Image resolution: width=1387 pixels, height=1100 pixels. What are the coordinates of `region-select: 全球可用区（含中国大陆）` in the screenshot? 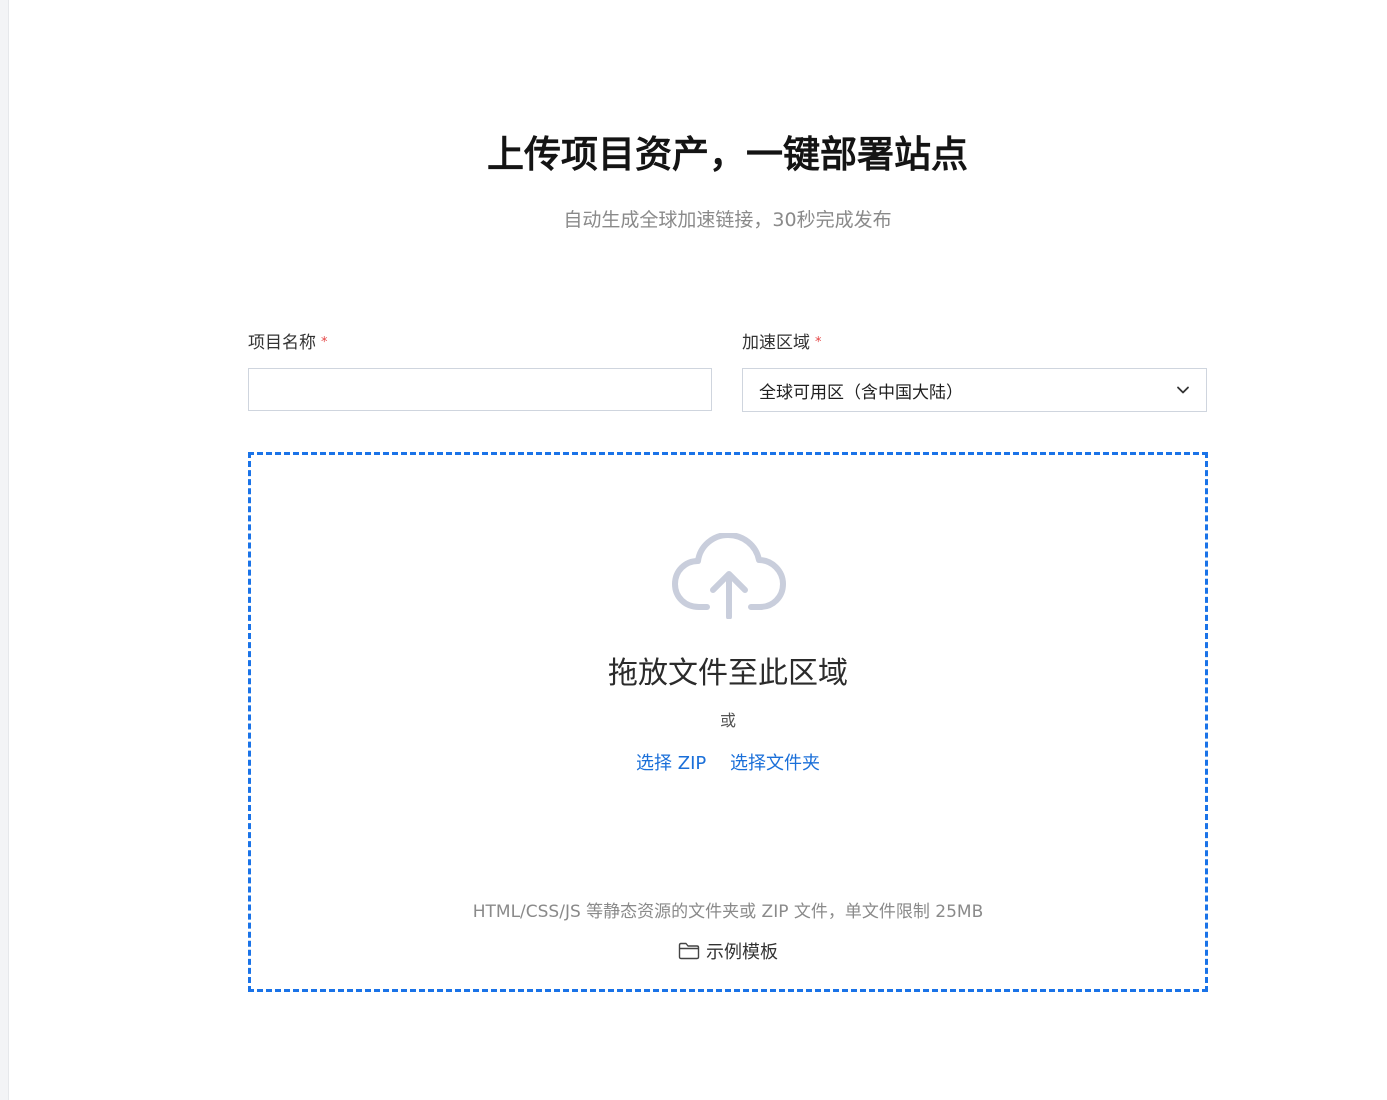 It's located at (974, 390).